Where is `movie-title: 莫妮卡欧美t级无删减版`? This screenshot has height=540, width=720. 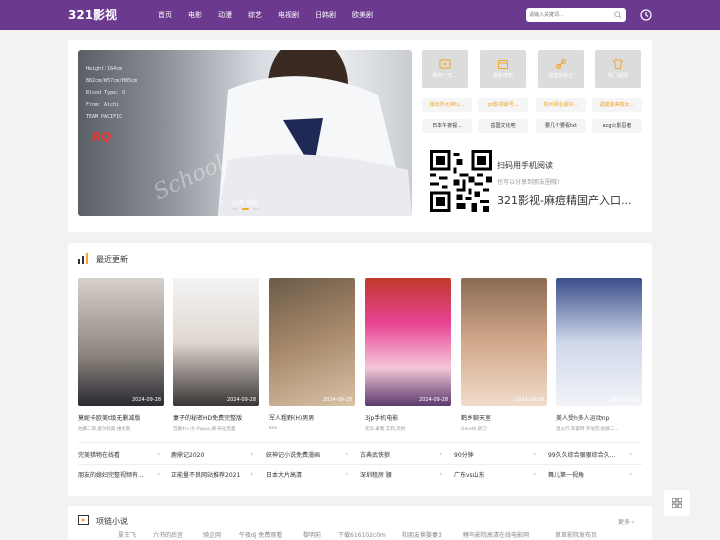
movie-title: 莫妮卡欧美t级无删减版 is located at coordinates (121, 417).